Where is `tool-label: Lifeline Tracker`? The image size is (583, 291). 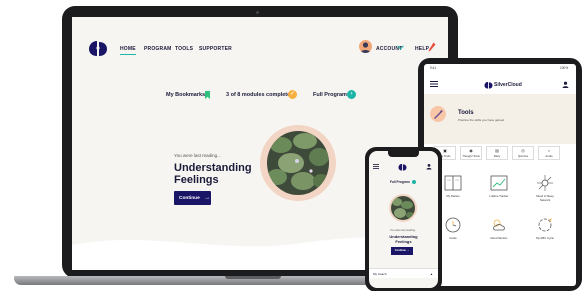
tool-label: Lifeline Tracker is located at coordinates (499, 196).